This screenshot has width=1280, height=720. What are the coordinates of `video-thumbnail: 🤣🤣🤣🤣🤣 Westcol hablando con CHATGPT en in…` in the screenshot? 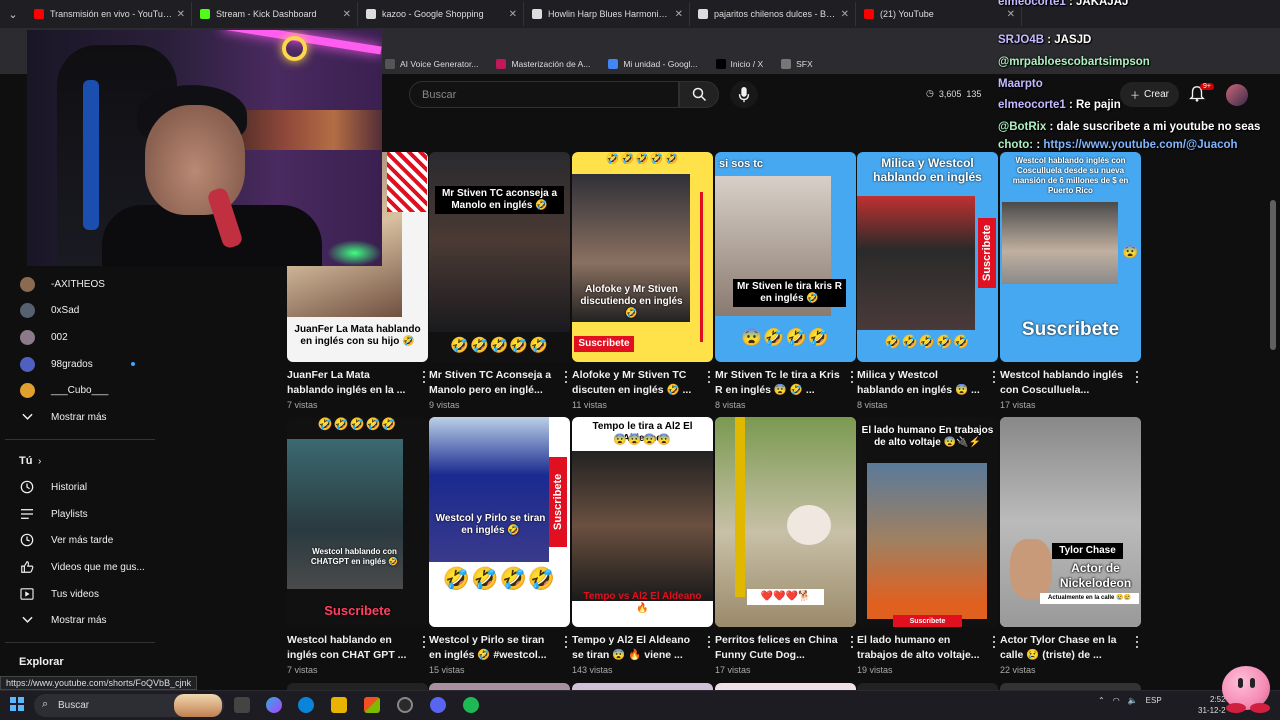 It's located at (357, 522).